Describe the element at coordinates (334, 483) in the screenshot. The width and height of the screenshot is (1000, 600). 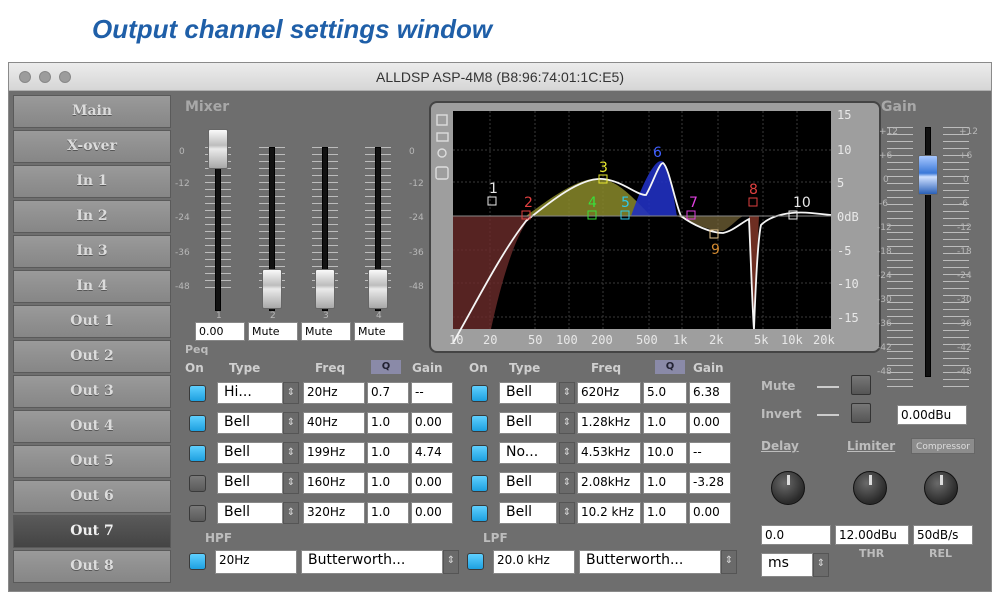
I see `peq-left-4-freq: 160Hz` at that location.